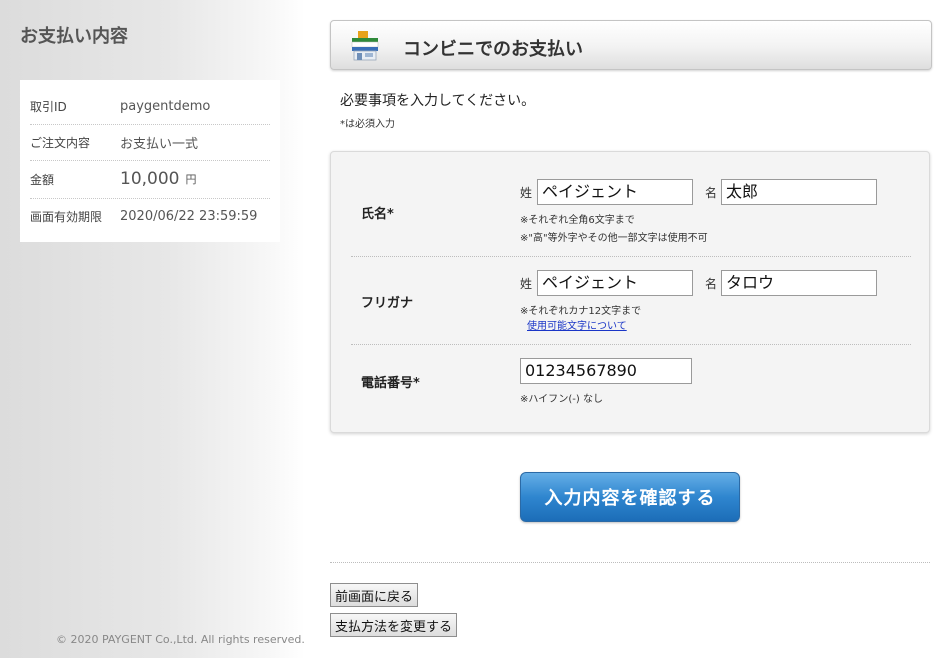 The image size is (939, 658). I want to click on order-value: お支払い一式, so click(159, 144).